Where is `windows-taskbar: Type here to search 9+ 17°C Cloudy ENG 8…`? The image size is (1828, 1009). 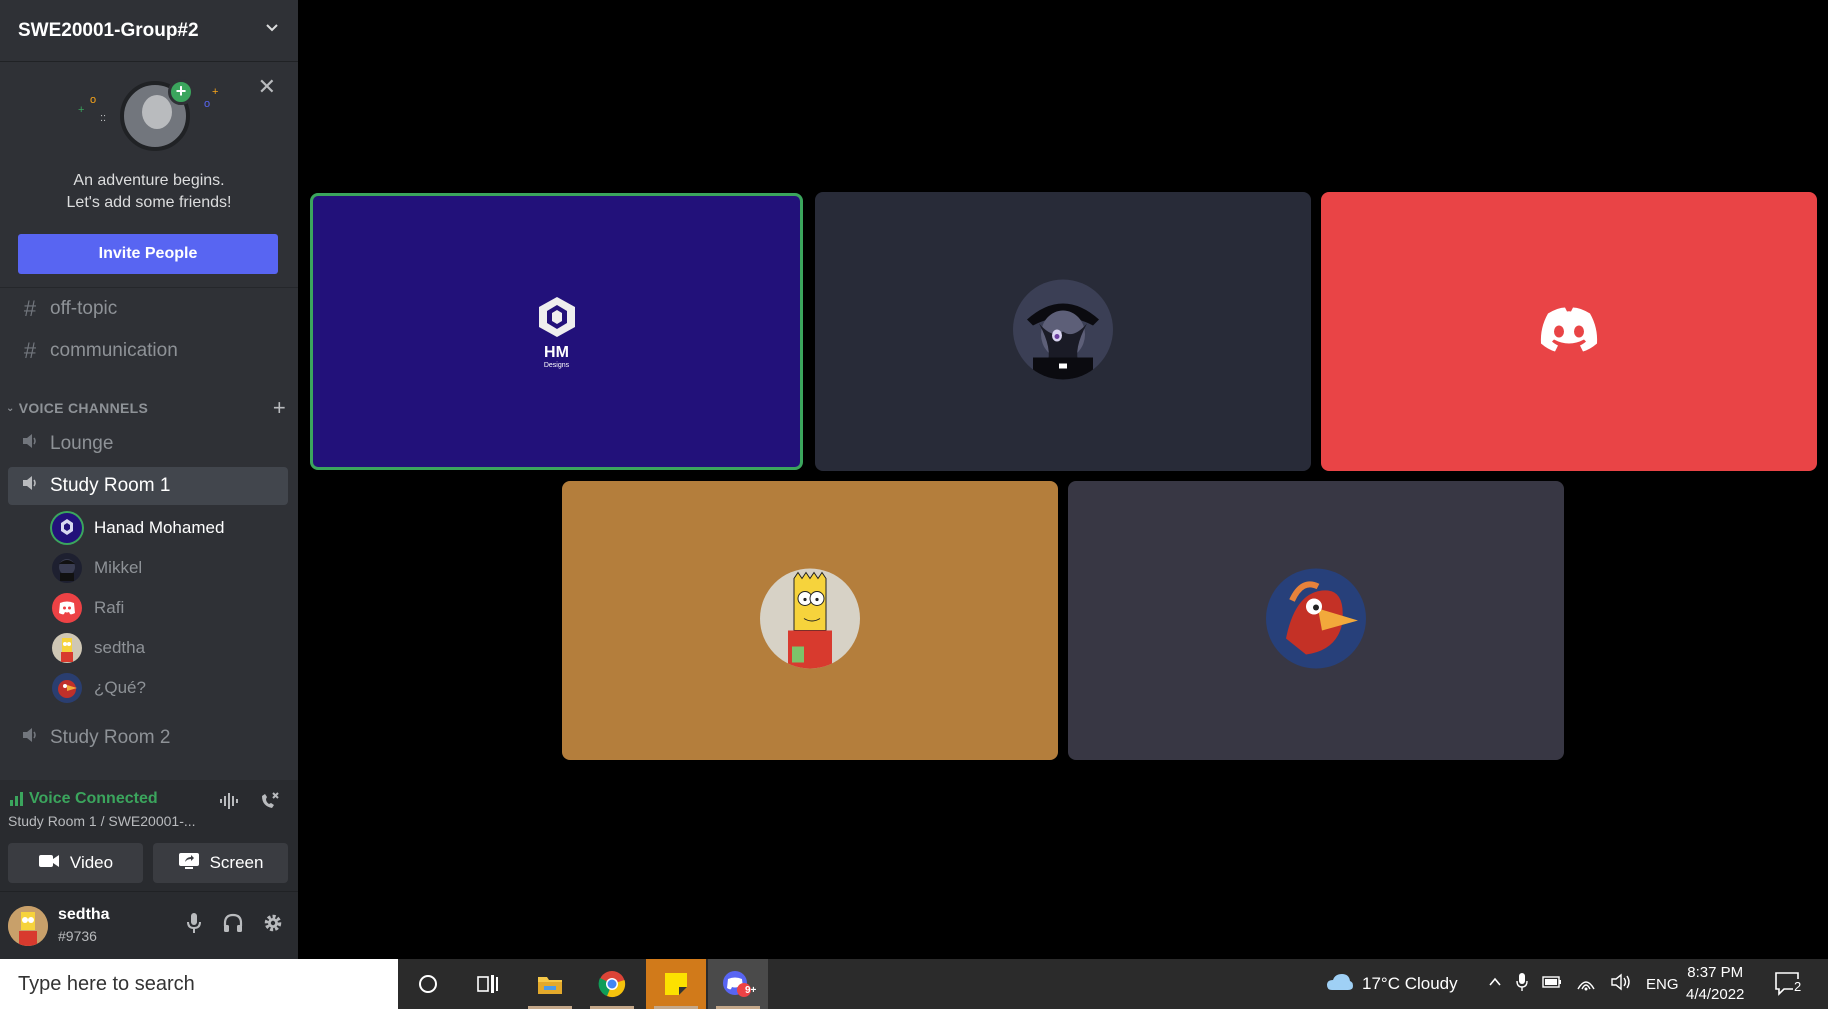
windows-taskbar: Type here to search 9+ 17°C Cloudy ENG 8… is located at coordinates (914, 984).